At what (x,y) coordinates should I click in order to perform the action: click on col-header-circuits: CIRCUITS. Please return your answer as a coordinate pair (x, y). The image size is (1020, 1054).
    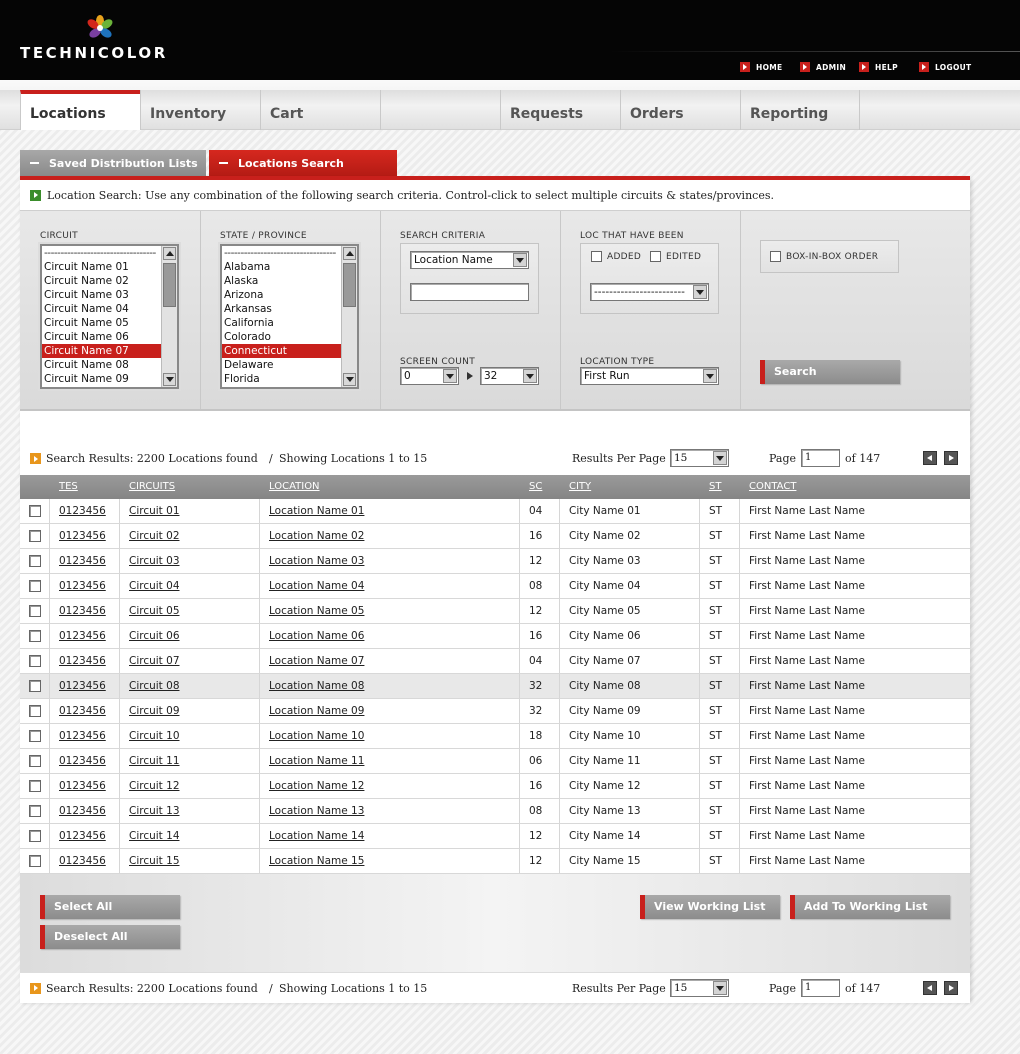
    Looking at the image, I should click on (152, 487).